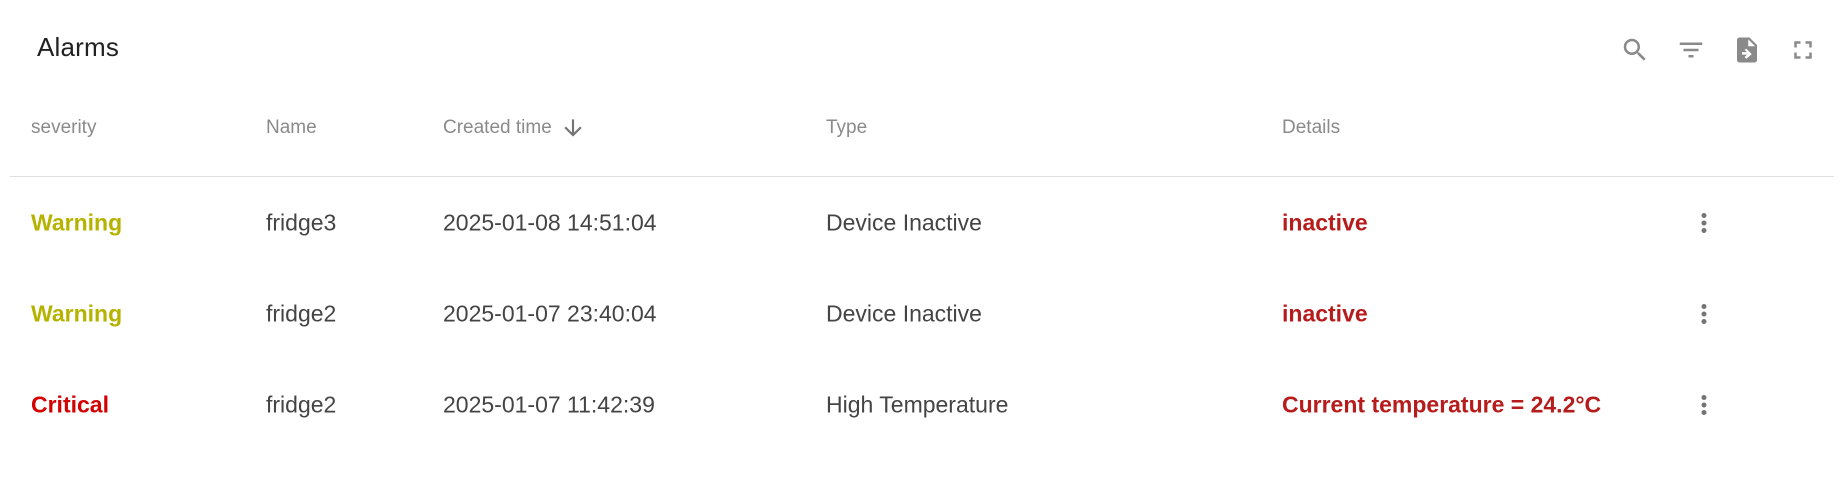 This screenshot has width=1847, height=487. Describe the element at coordinates (550, 222) in the screenshot. I see `created-time-cell: 2025-01-08 14:51:04` at that location.